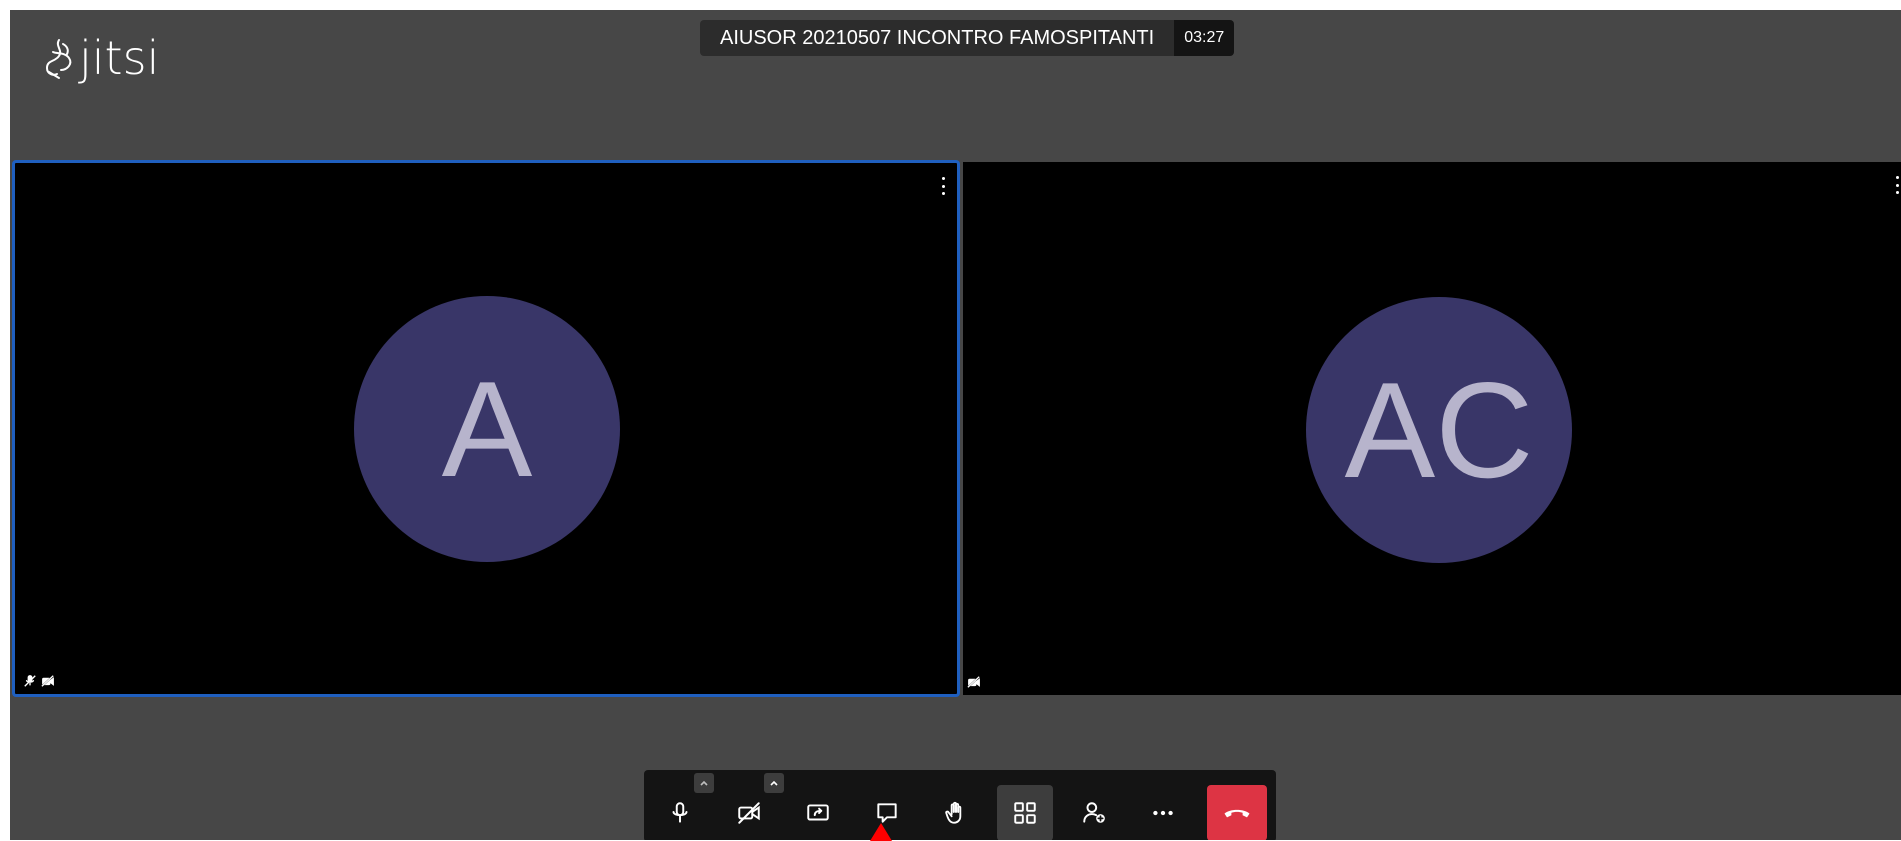  I want to click on microphone-icon, so click(680, 812).